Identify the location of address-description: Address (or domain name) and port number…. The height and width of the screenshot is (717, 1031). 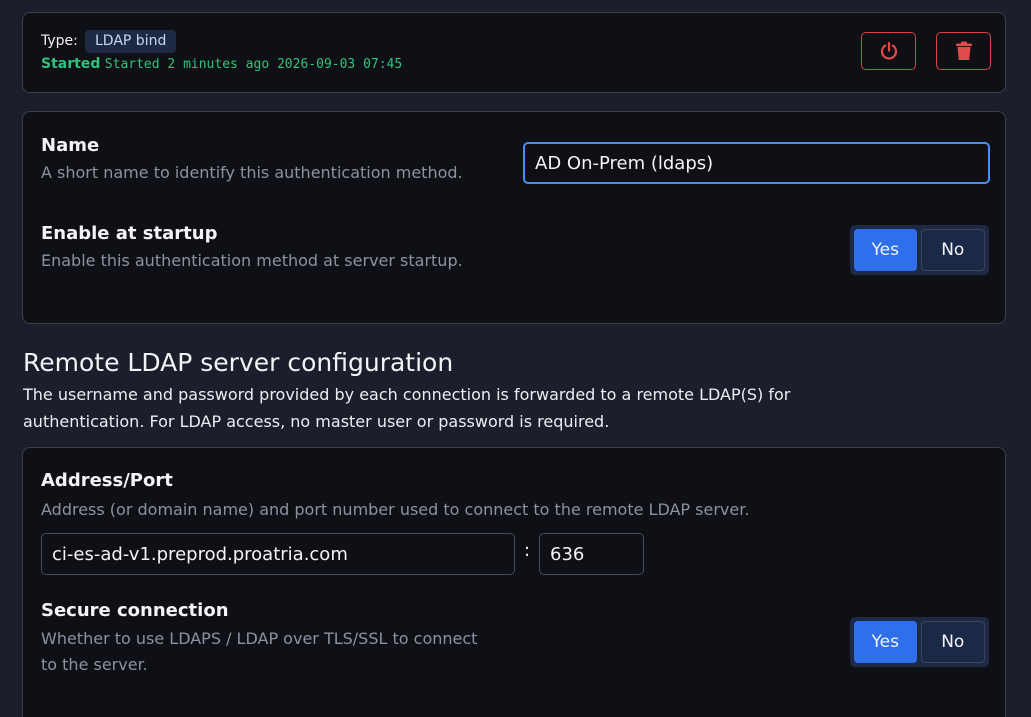
(395, 509).